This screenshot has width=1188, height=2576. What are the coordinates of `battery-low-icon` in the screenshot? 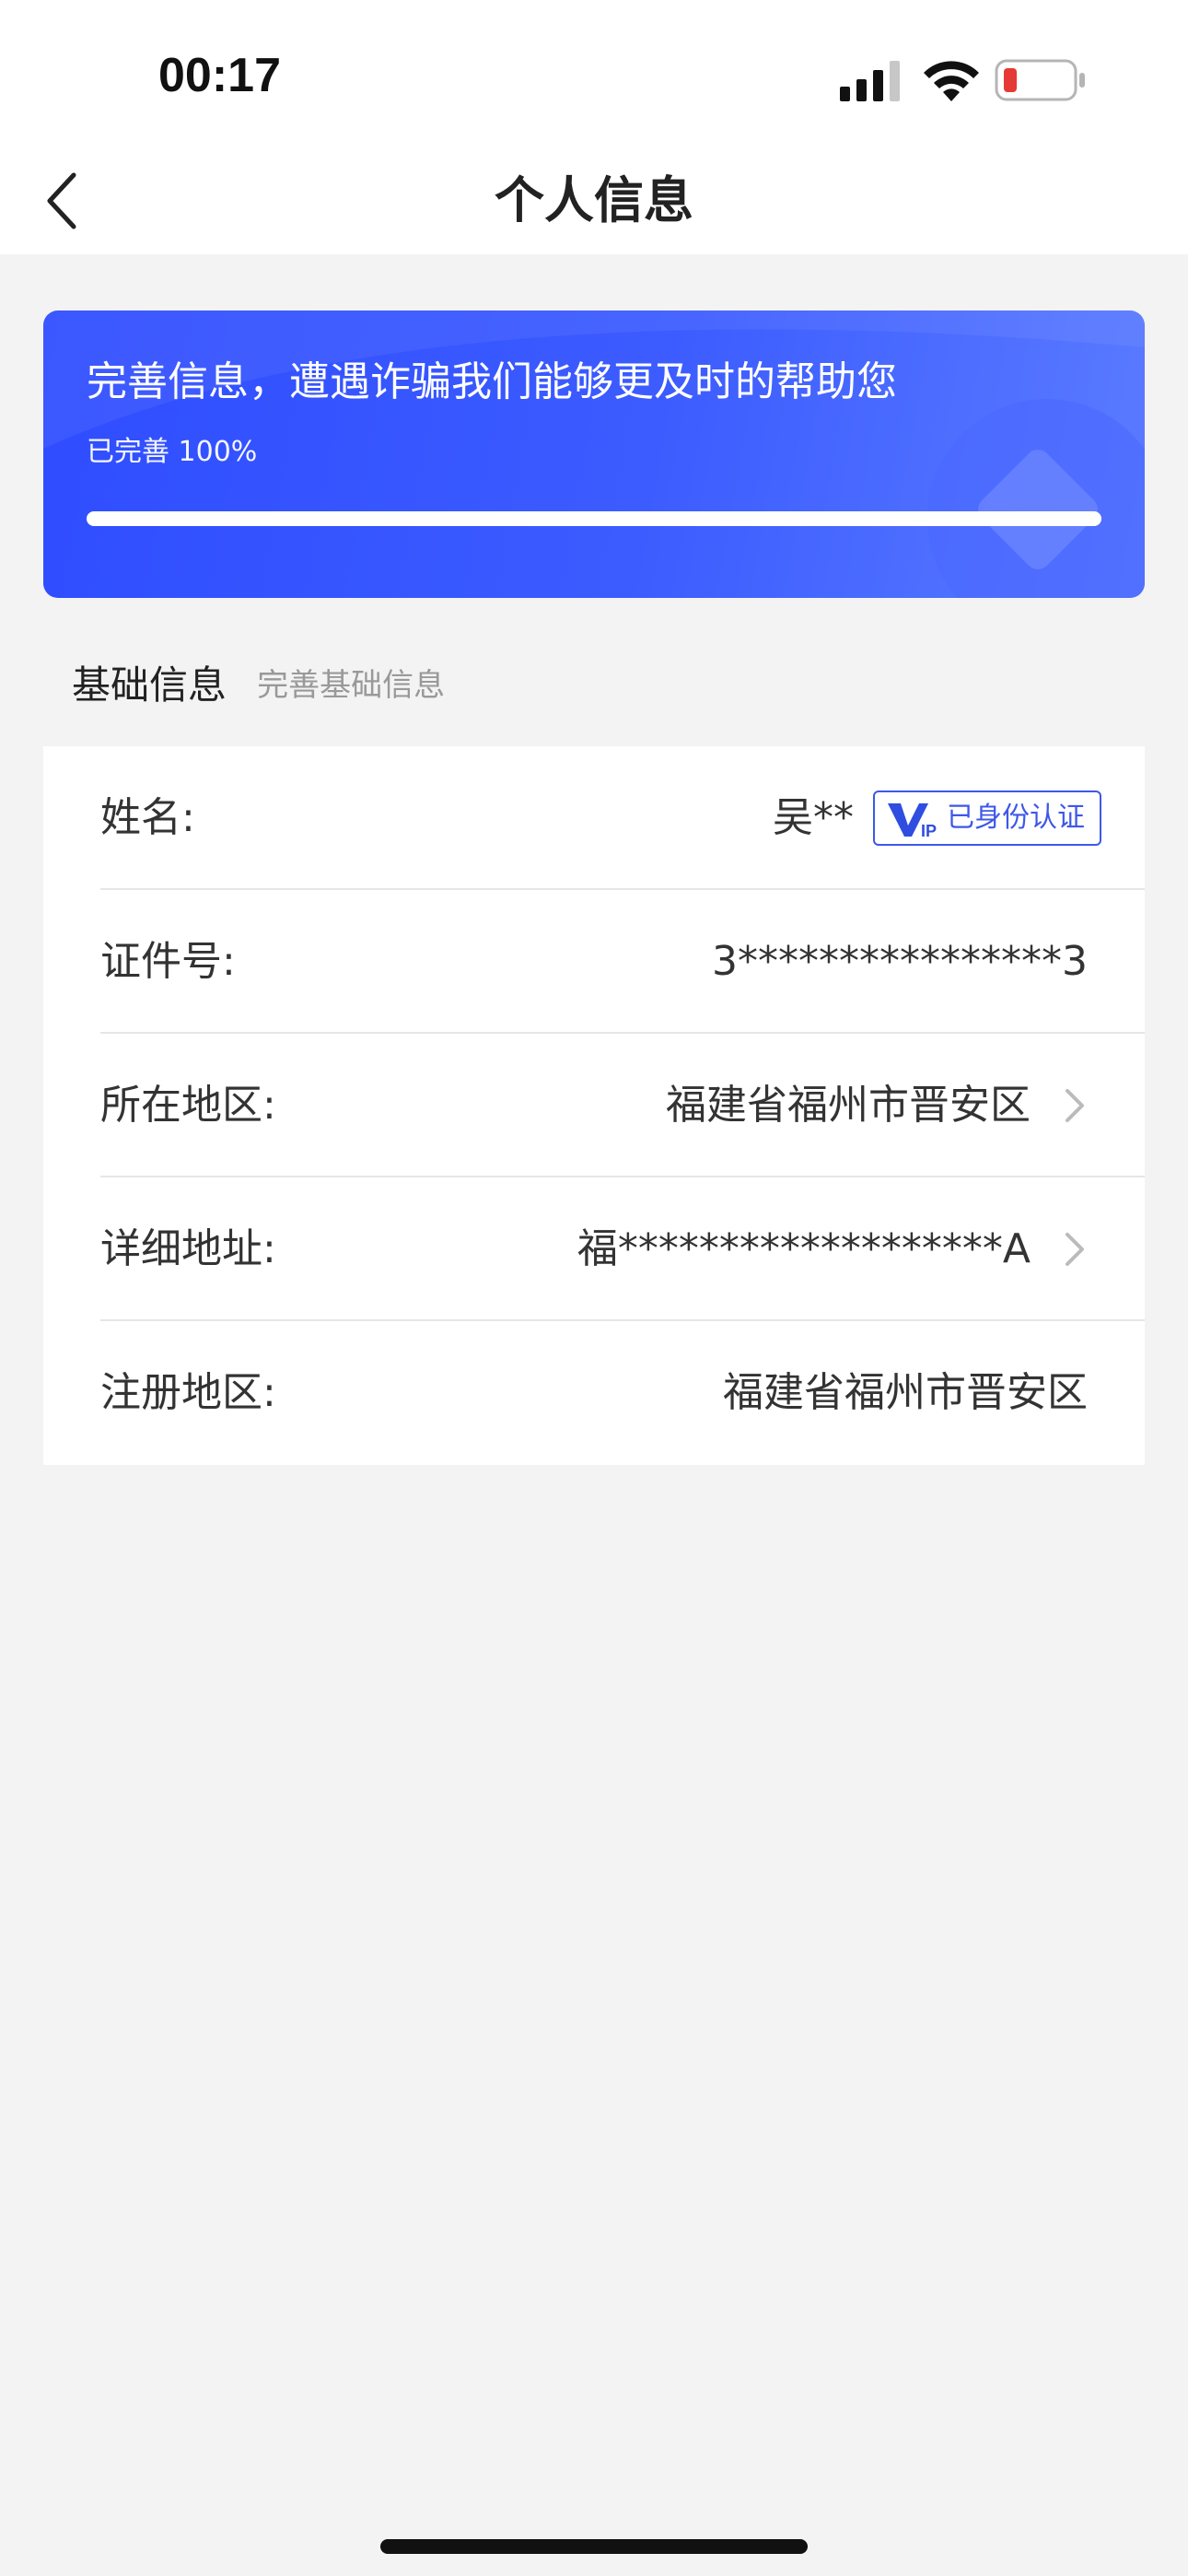 It's located at (1040, 80).